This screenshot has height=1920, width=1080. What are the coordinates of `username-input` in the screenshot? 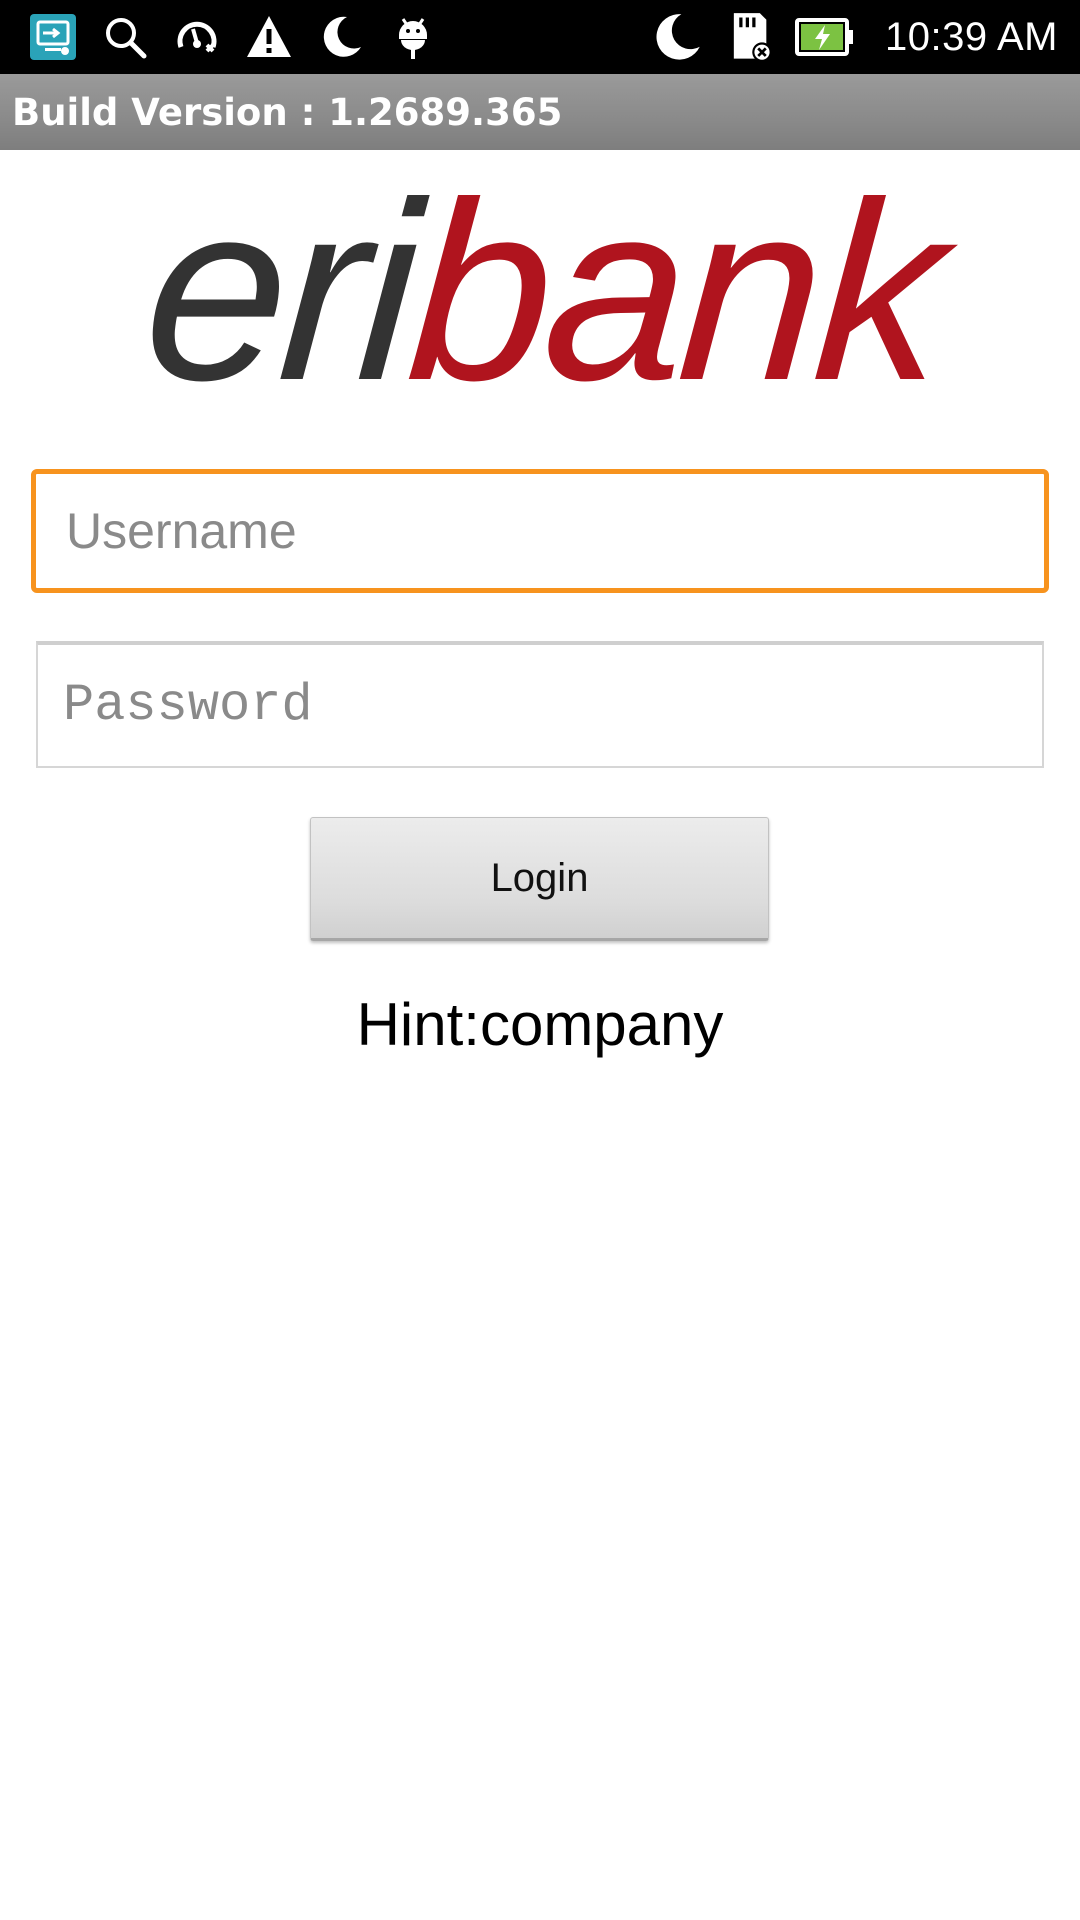 It's located at (540, 531).